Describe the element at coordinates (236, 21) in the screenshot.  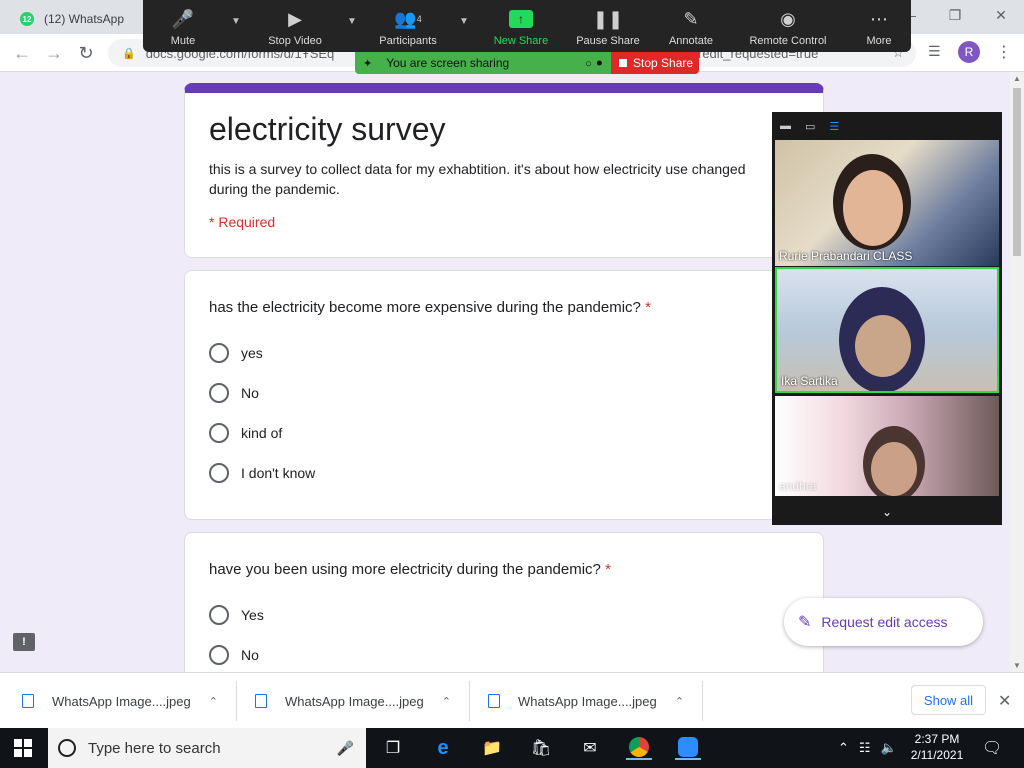
I see `audio-options-chevron-icon: ▼` at that location.